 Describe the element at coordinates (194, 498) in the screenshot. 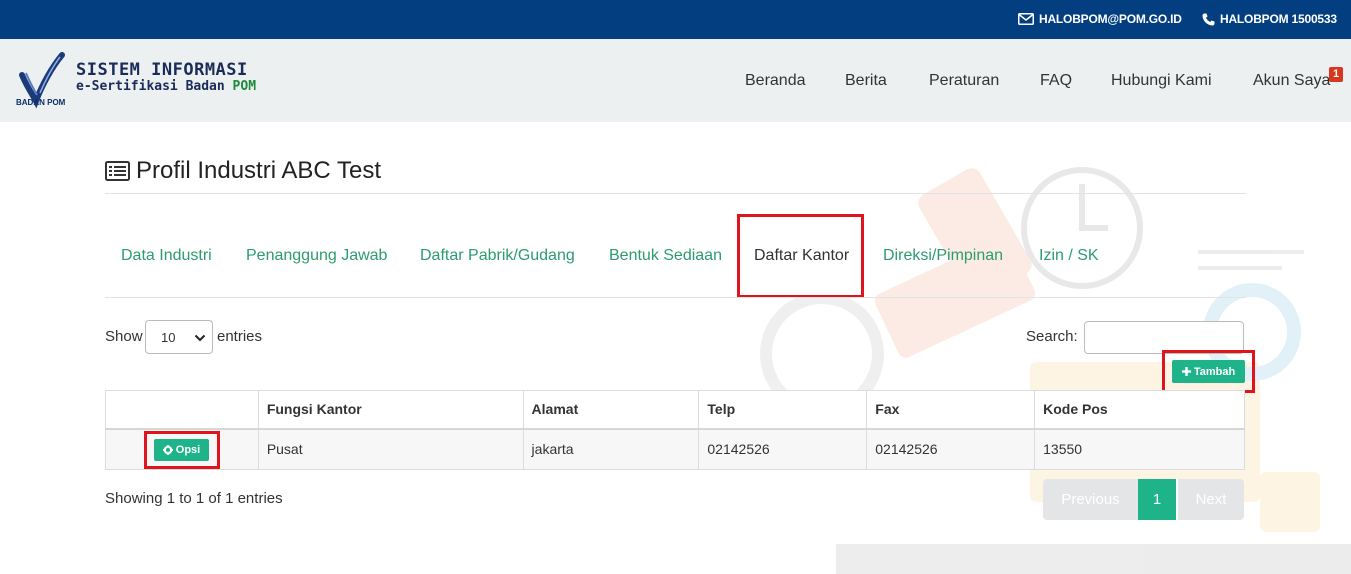

I see `table-info: Showing 1 to 1 of 1 entries` at that location.